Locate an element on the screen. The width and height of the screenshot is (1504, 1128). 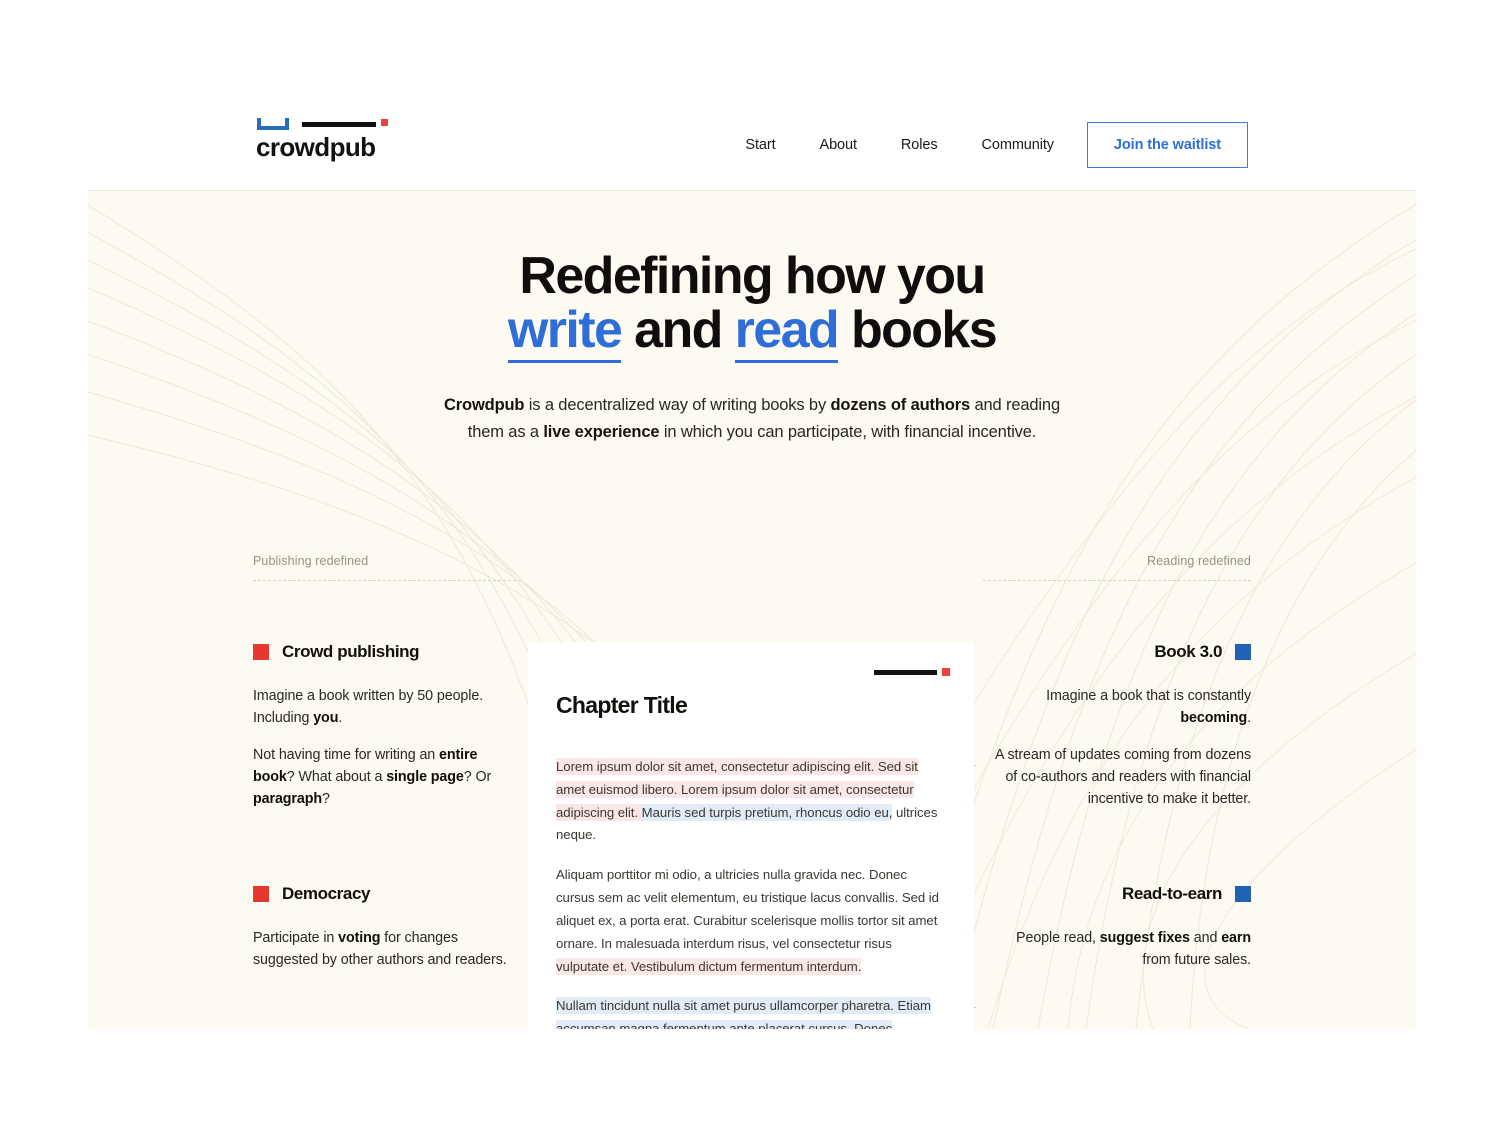
logo-dot-icon is located at coordinates (384, 122).